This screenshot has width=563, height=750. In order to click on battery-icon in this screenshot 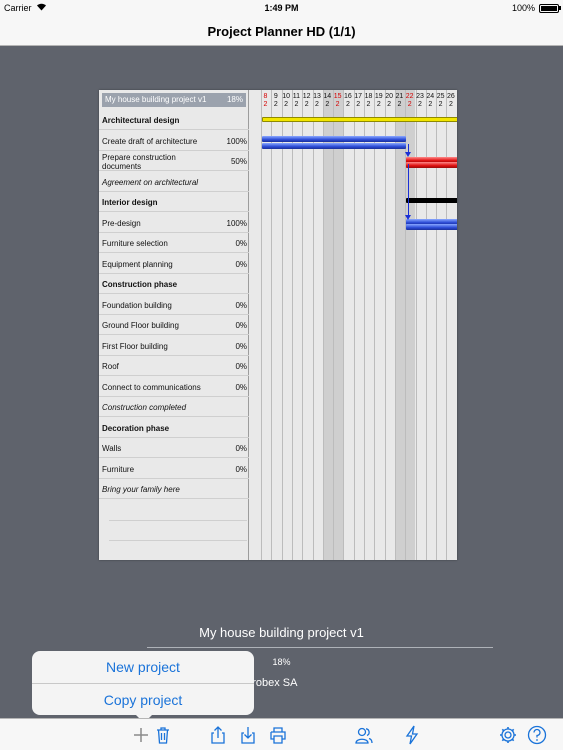, I will do `click(549, 8)`.